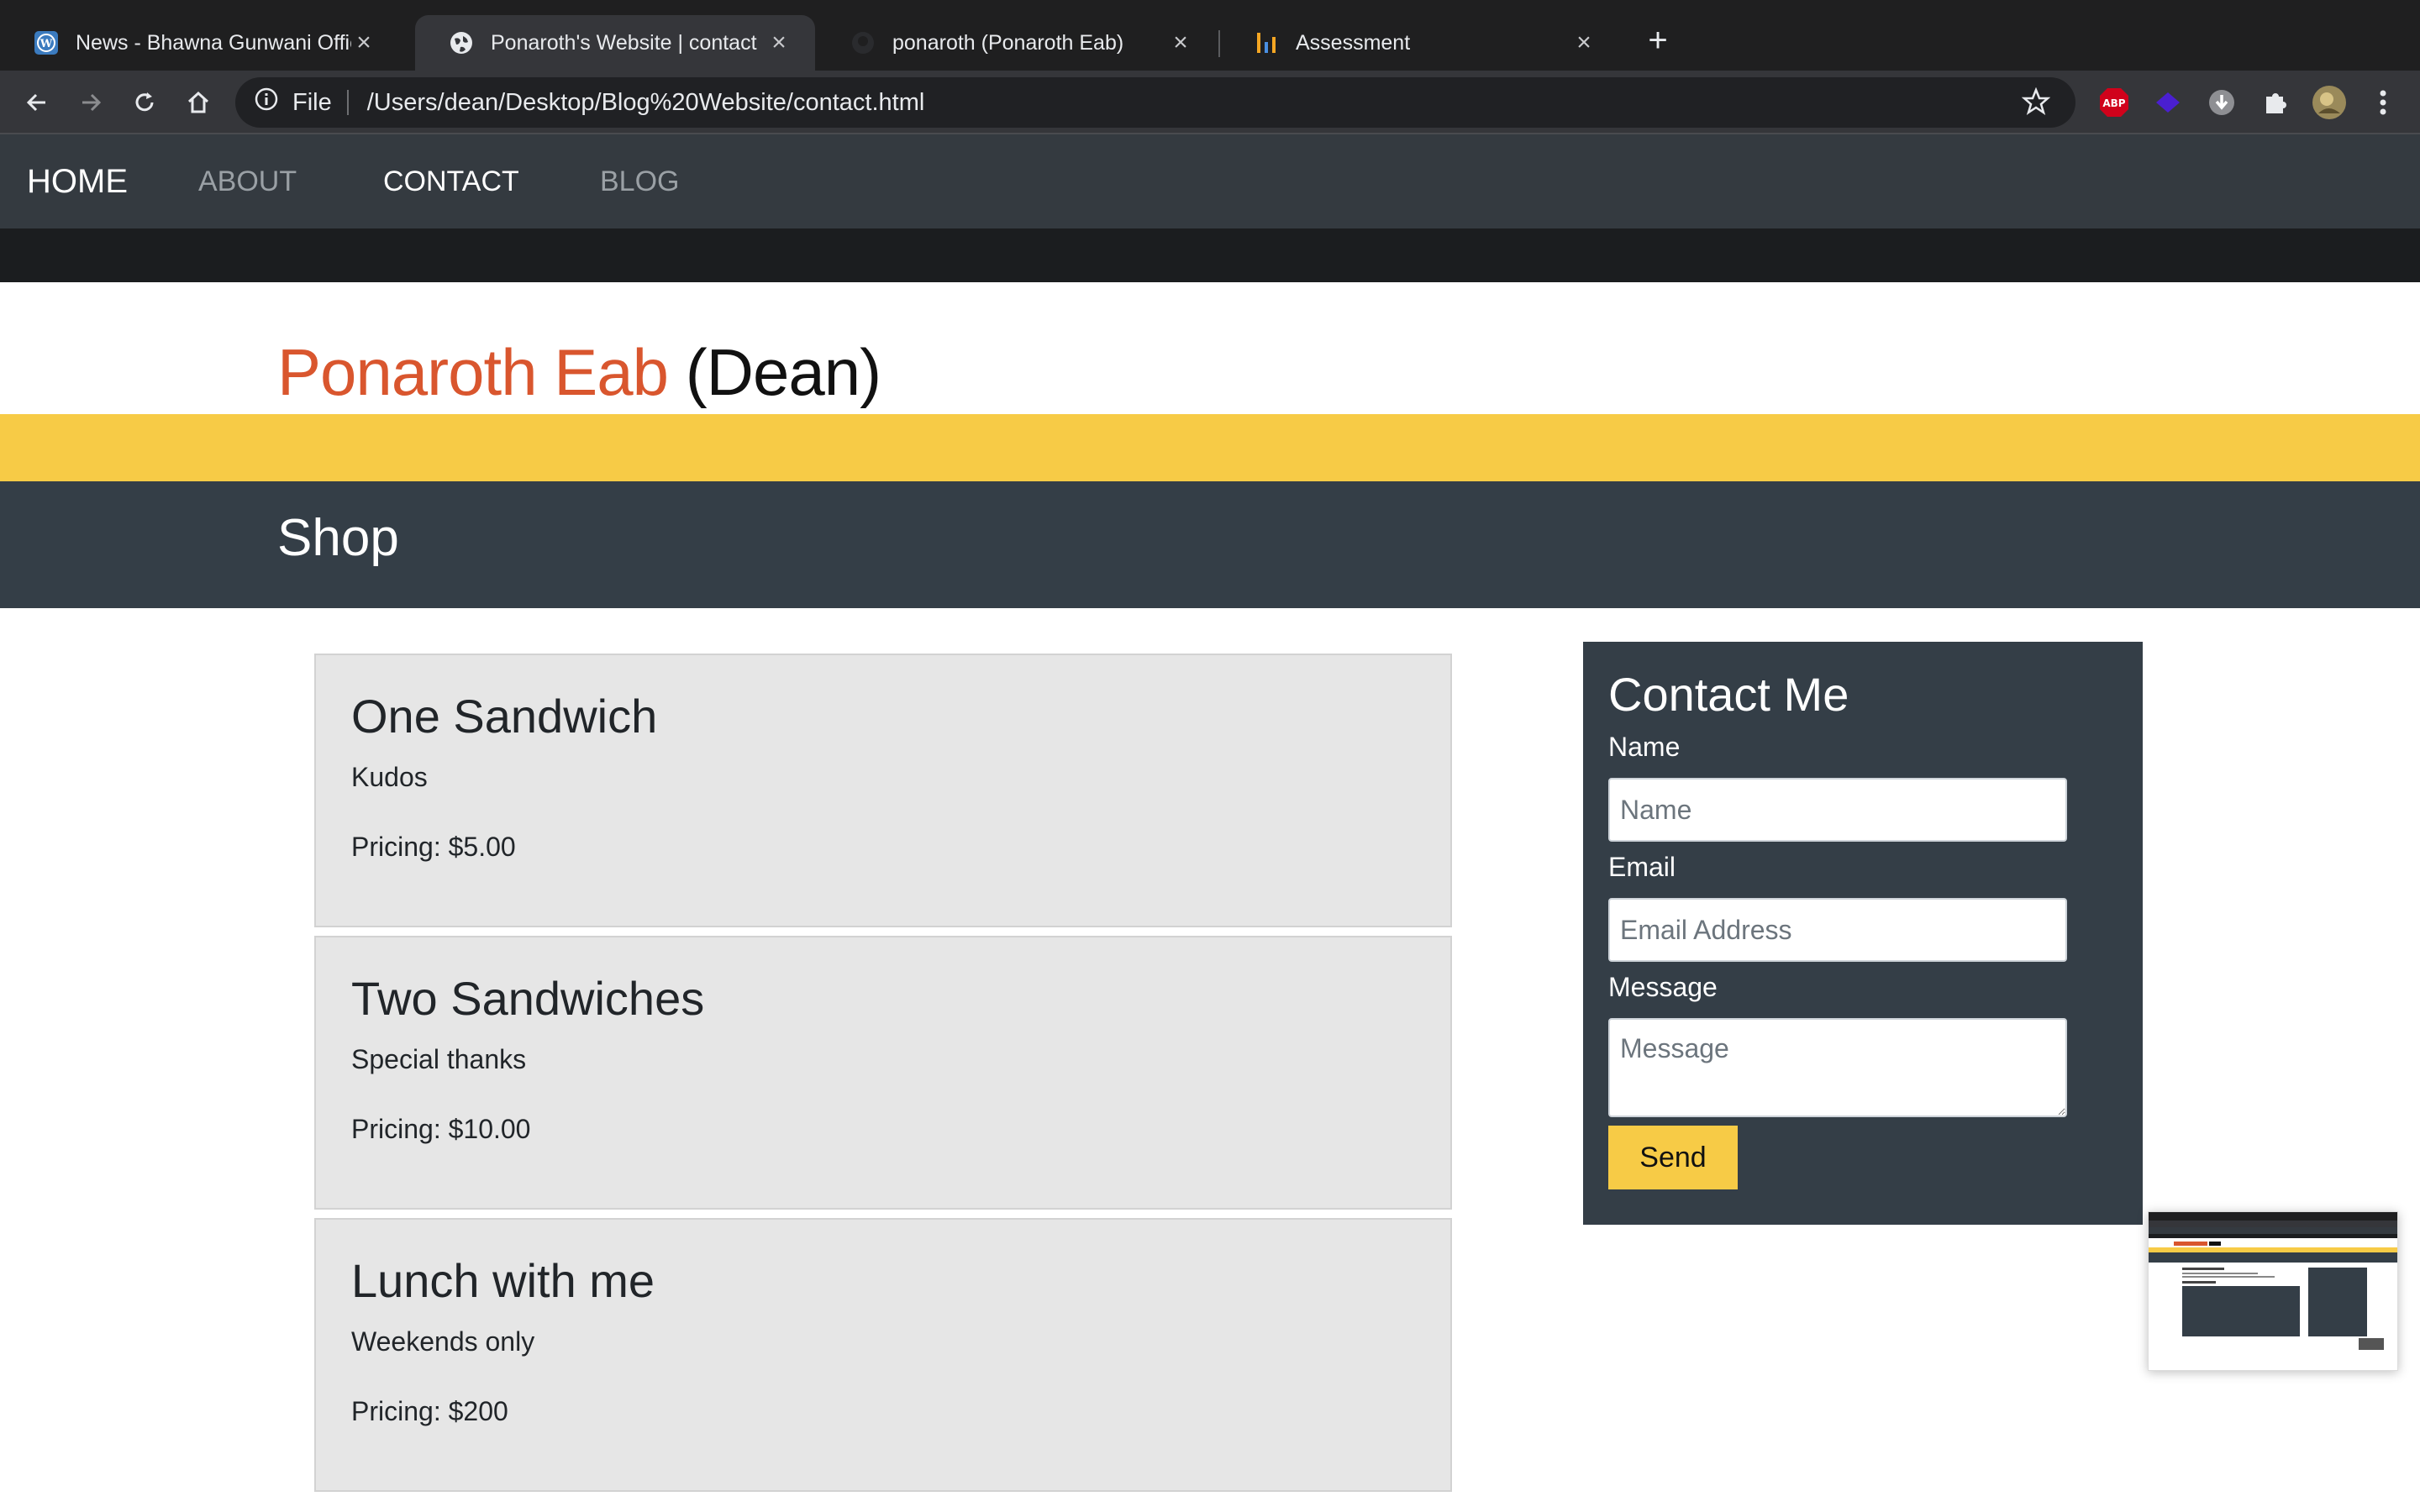  Describe the element at coordinates (1838, 810) in the screenshot. I see `name-input` at that location.